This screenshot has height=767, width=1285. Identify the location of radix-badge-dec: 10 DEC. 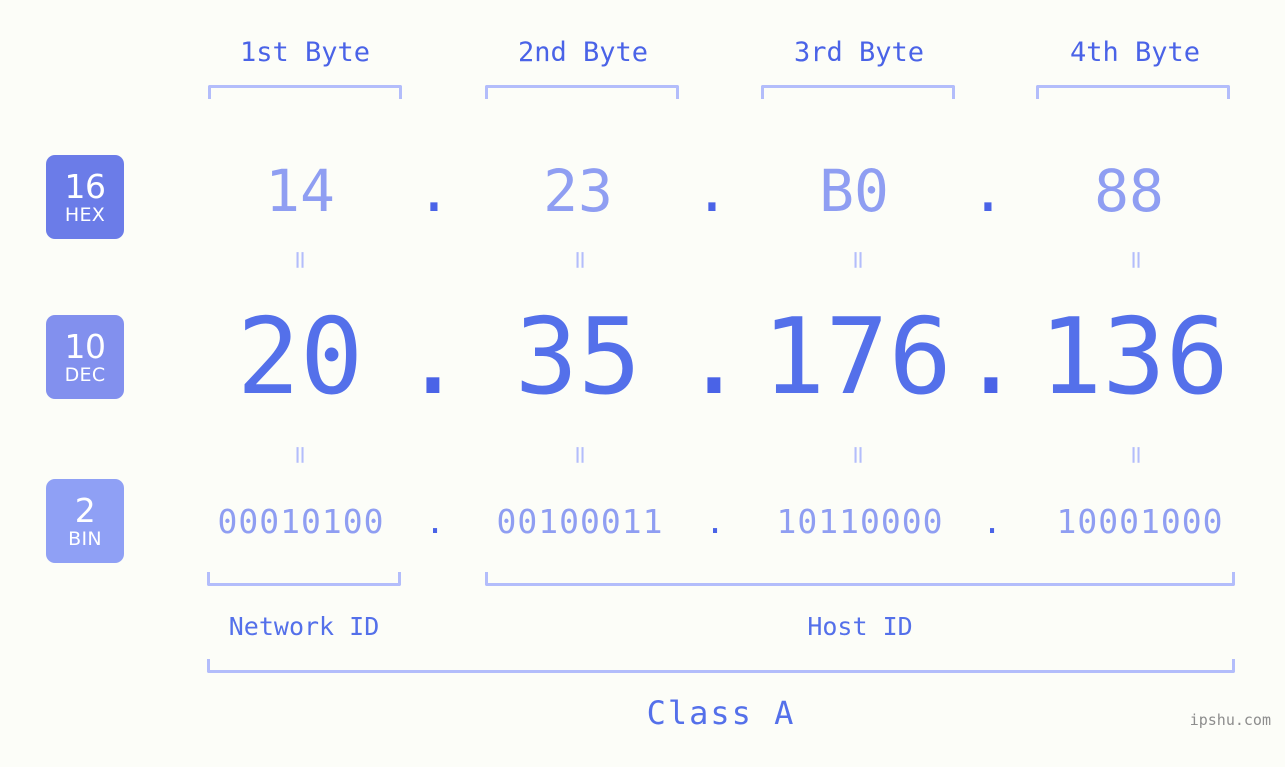
(85, 357).